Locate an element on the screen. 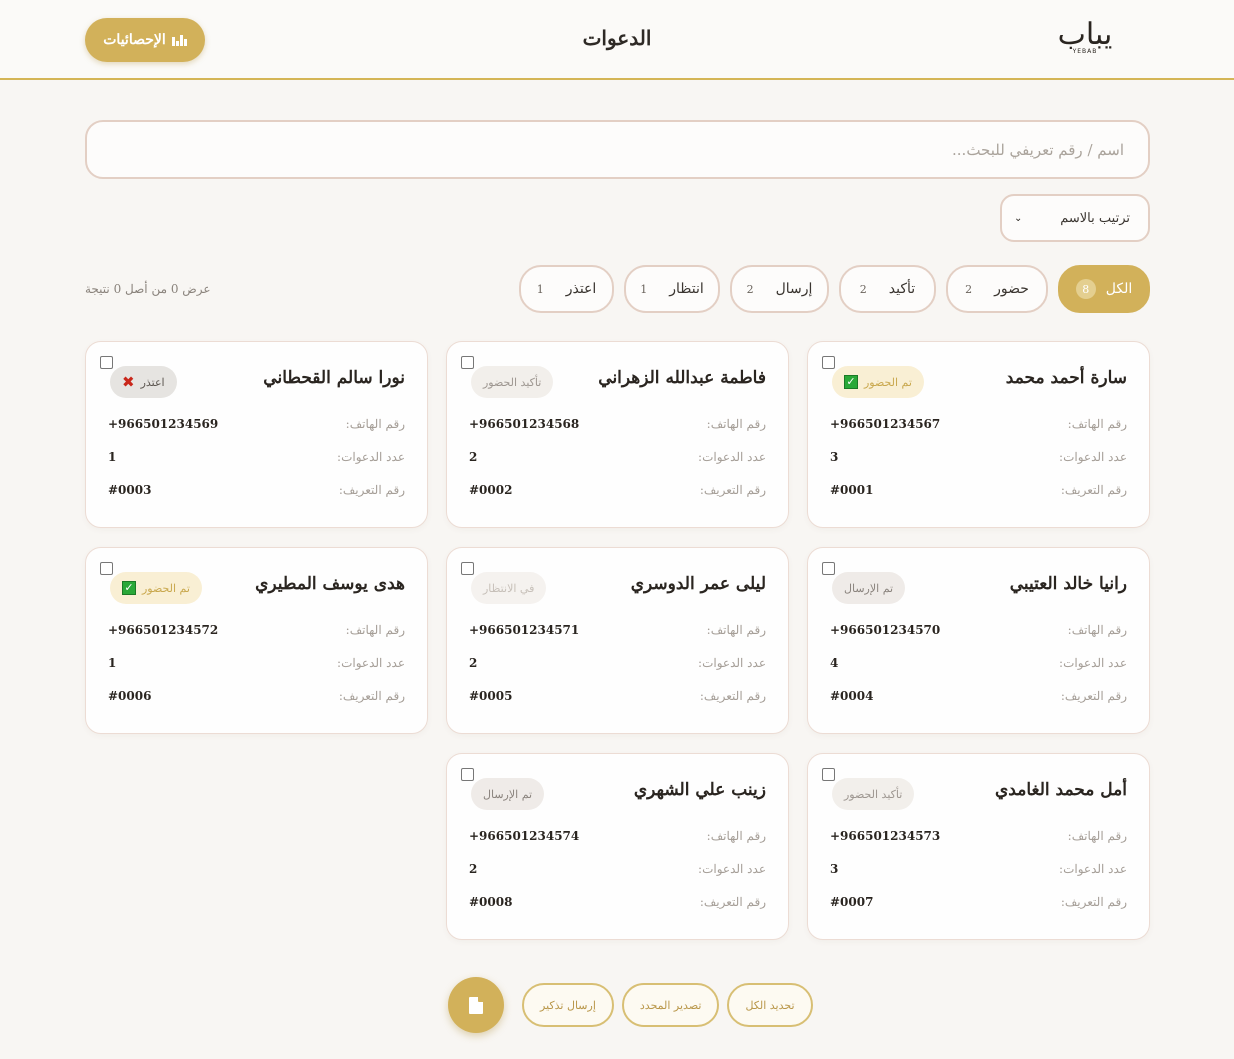  status-badge: تم الإرسال is located at coordinates (508, 794).